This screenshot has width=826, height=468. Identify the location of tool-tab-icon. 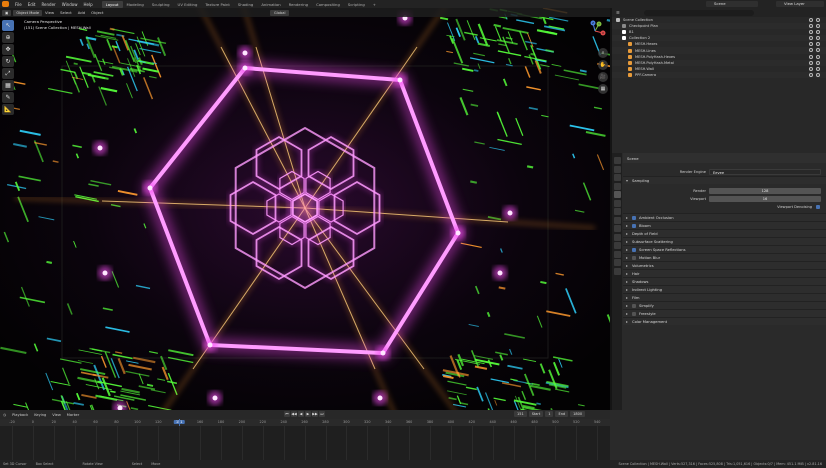
(617, 160).